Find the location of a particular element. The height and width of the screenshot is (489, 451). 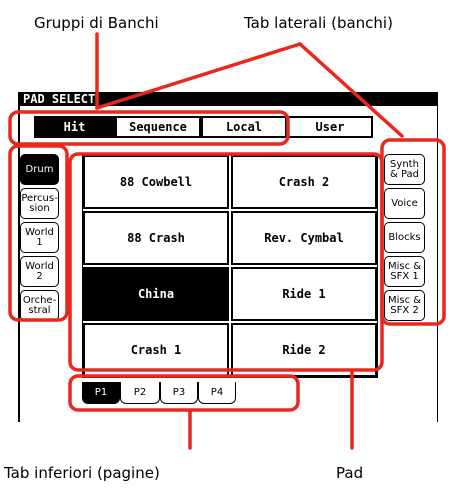

annotation-pad-label: Pad is located at coordinates (350, 473).